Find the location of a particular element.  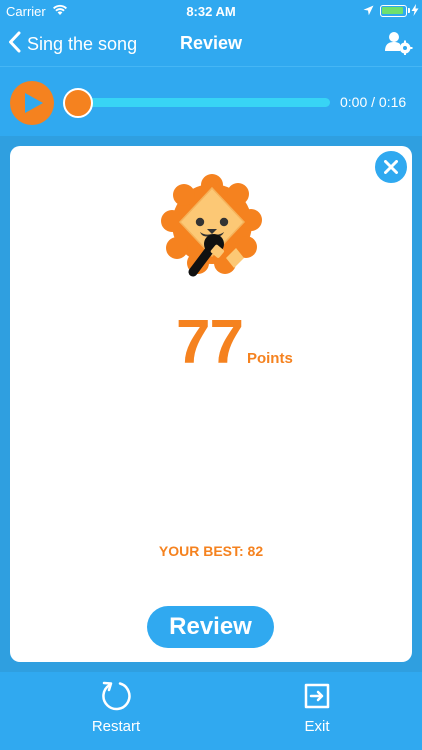

audio-player-bar: 0:00 / 0:16 is located at coordinates (211, 101).